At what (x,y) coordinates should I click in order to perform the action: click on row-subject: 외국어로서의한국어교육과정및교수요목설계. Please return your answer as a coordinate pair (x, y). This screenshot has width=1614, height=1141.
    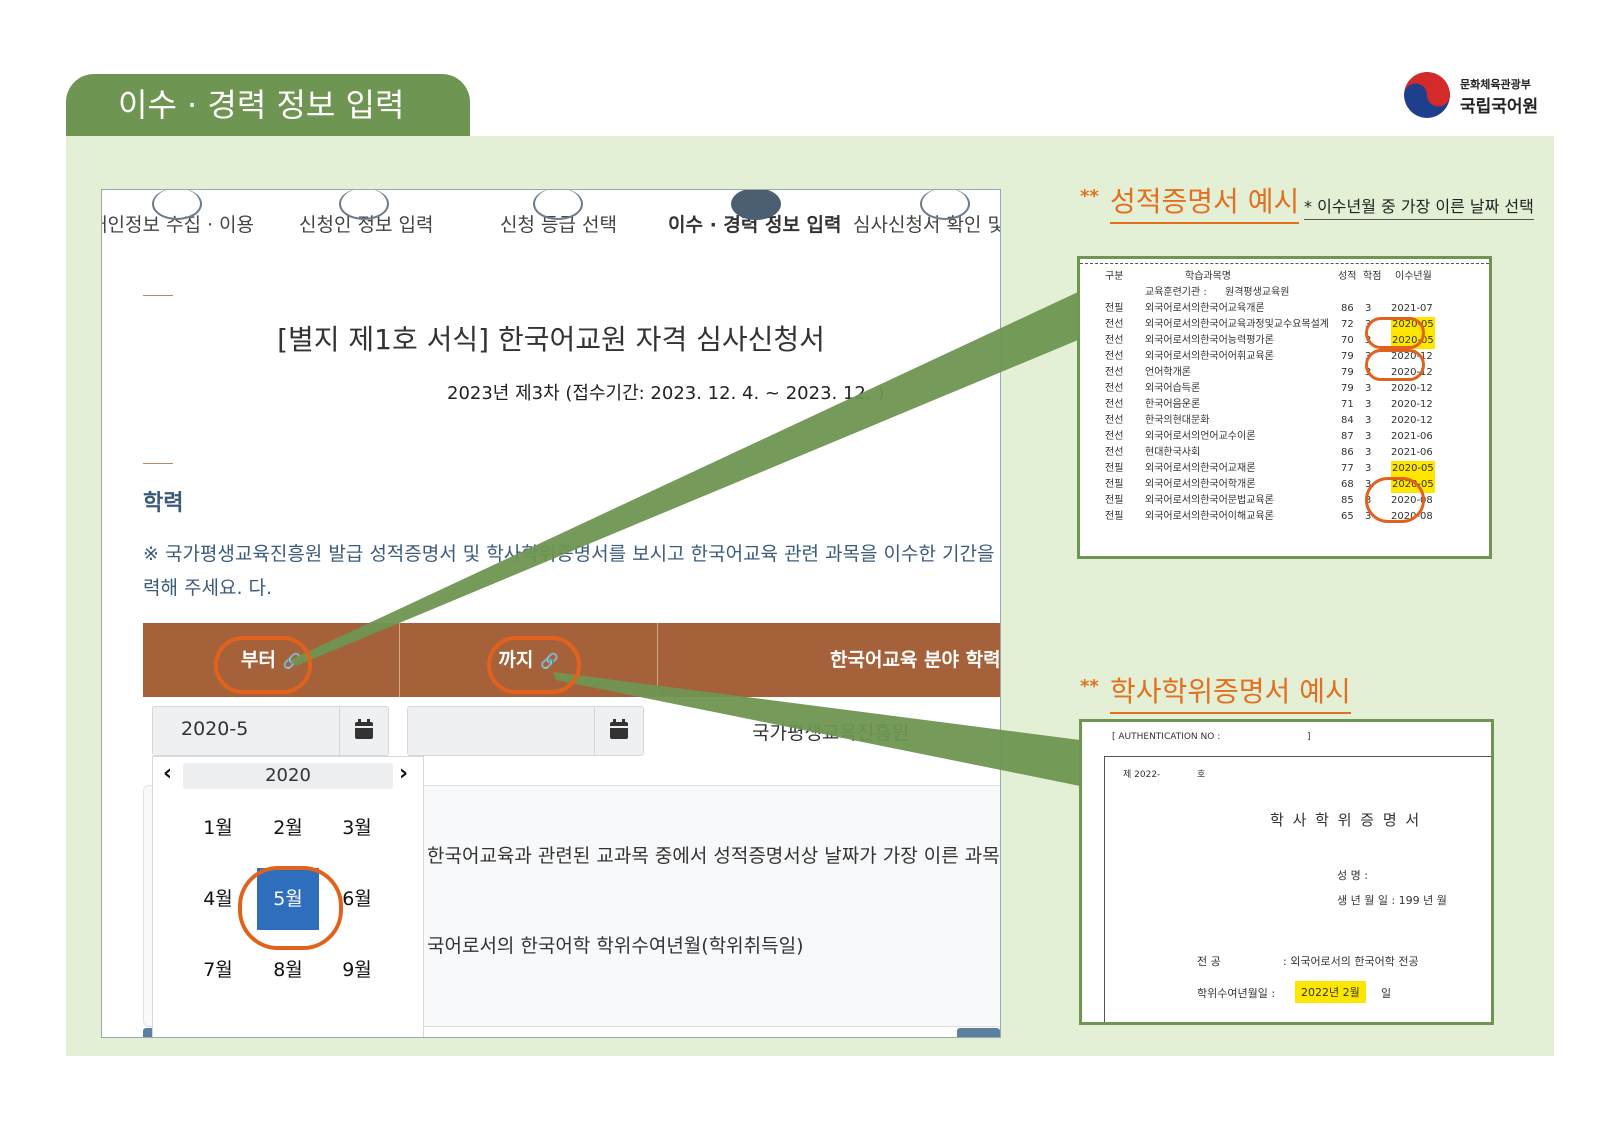
    Looking at the image, I should click on (1237, 324).